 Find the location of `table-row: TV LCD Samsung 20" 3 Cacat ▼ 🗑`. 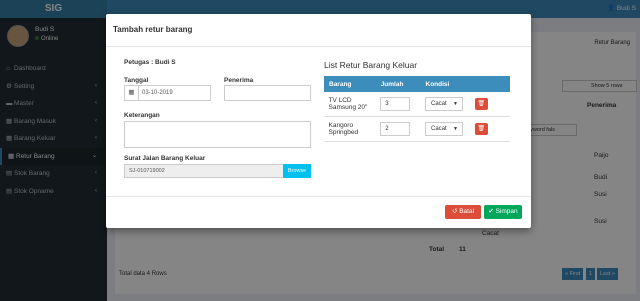

table-row: TV LCD Samsung 20" 3 Cacat ▼ 🗑 is located at coordinates (417, 104).